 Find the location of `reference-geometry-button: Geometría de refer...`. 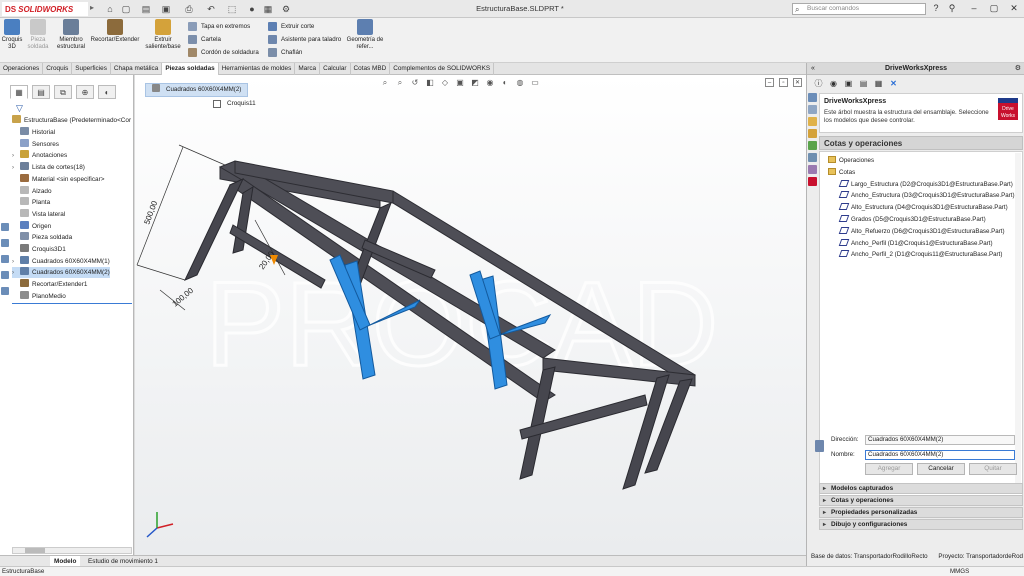

reference-geometry-button: Geometría de refer... is located at coordinates (365, 35).